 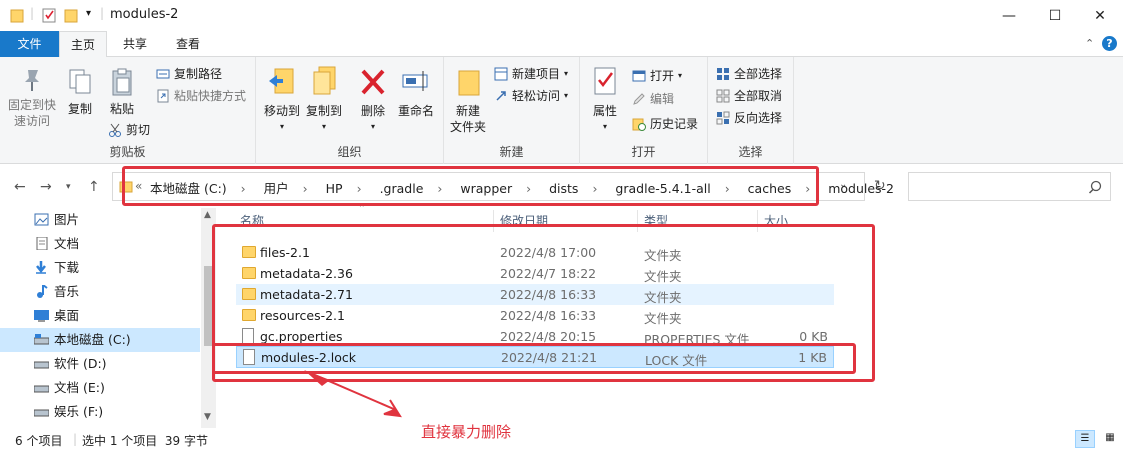 What do you see at coordinates (79, 387) in the screenshot?
I see `nav-label: 文档 (E:)` at bounding box center [79, 387].